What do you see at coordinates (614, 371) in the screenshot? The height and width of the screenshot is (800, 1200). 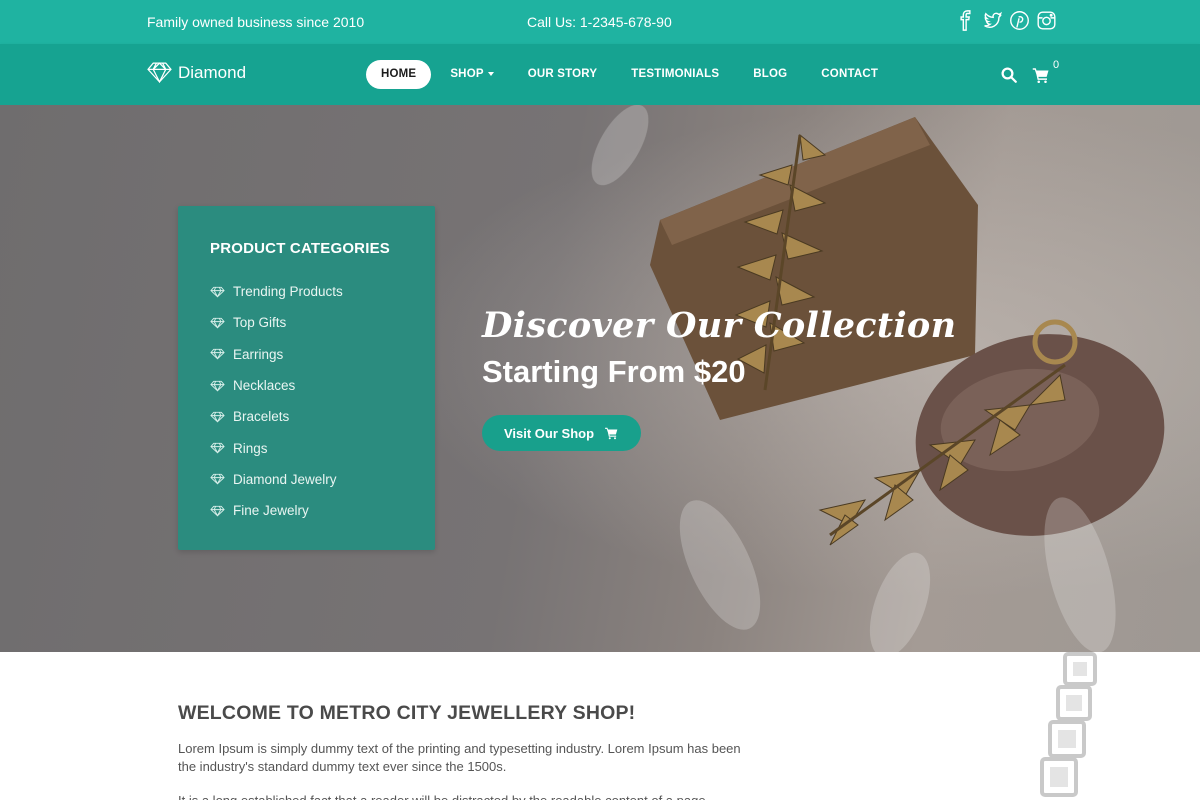 I see `hero-subtitle: Starting From $20` at bounding box center [614, 371].